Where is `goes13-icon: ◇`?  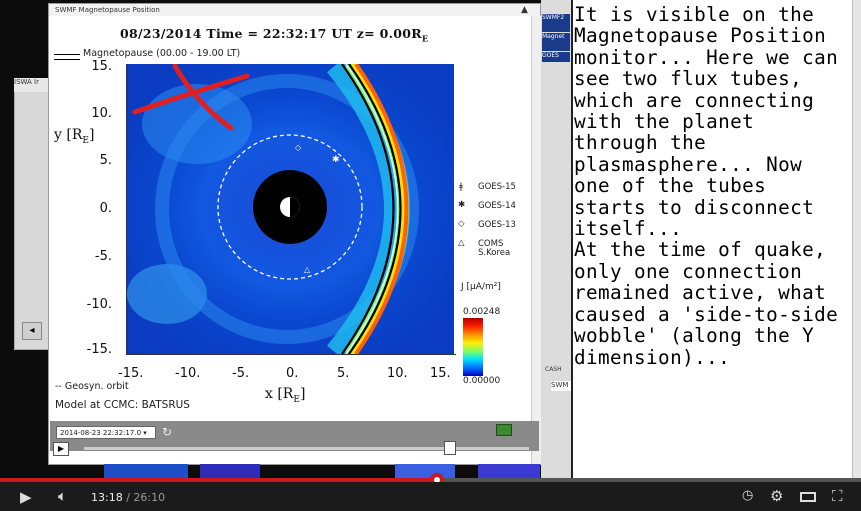
goes13-icon: ◇ is located at coordinates (461, 224).